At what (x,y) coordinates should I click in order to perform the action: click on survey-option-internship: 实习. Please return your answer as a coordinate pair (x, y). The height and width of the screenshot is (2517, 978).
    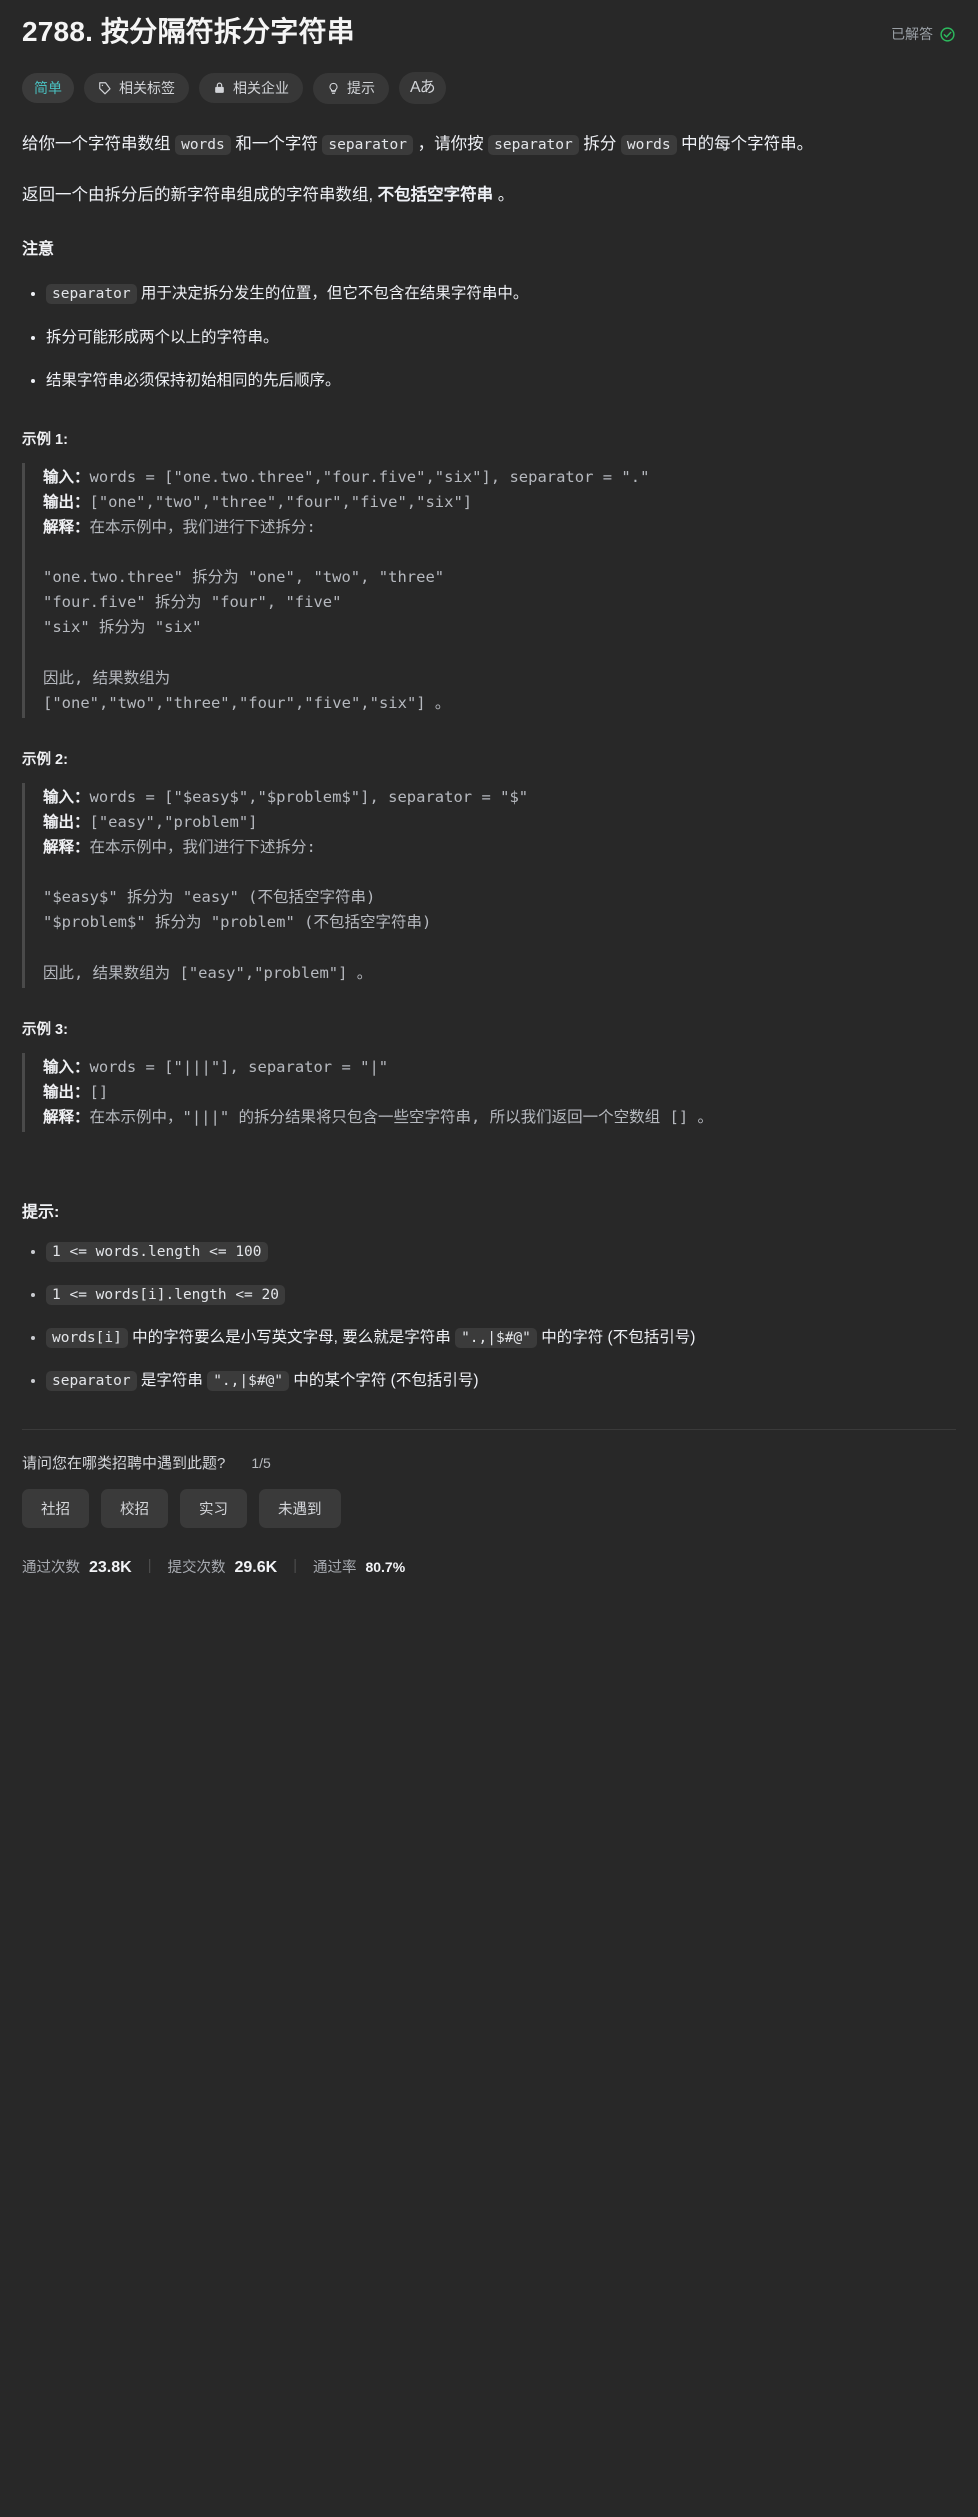
    Looking at the image, I should click on (213, 1508).